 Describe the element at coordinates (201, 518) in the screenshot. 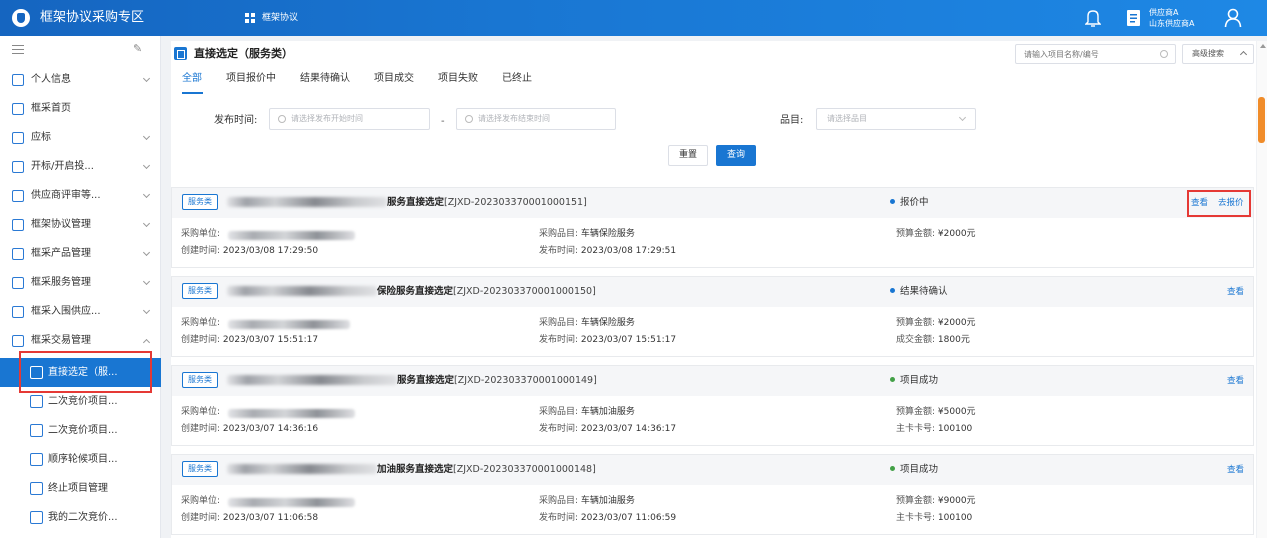

I see `created-time-label: 创建时间:` at that location.